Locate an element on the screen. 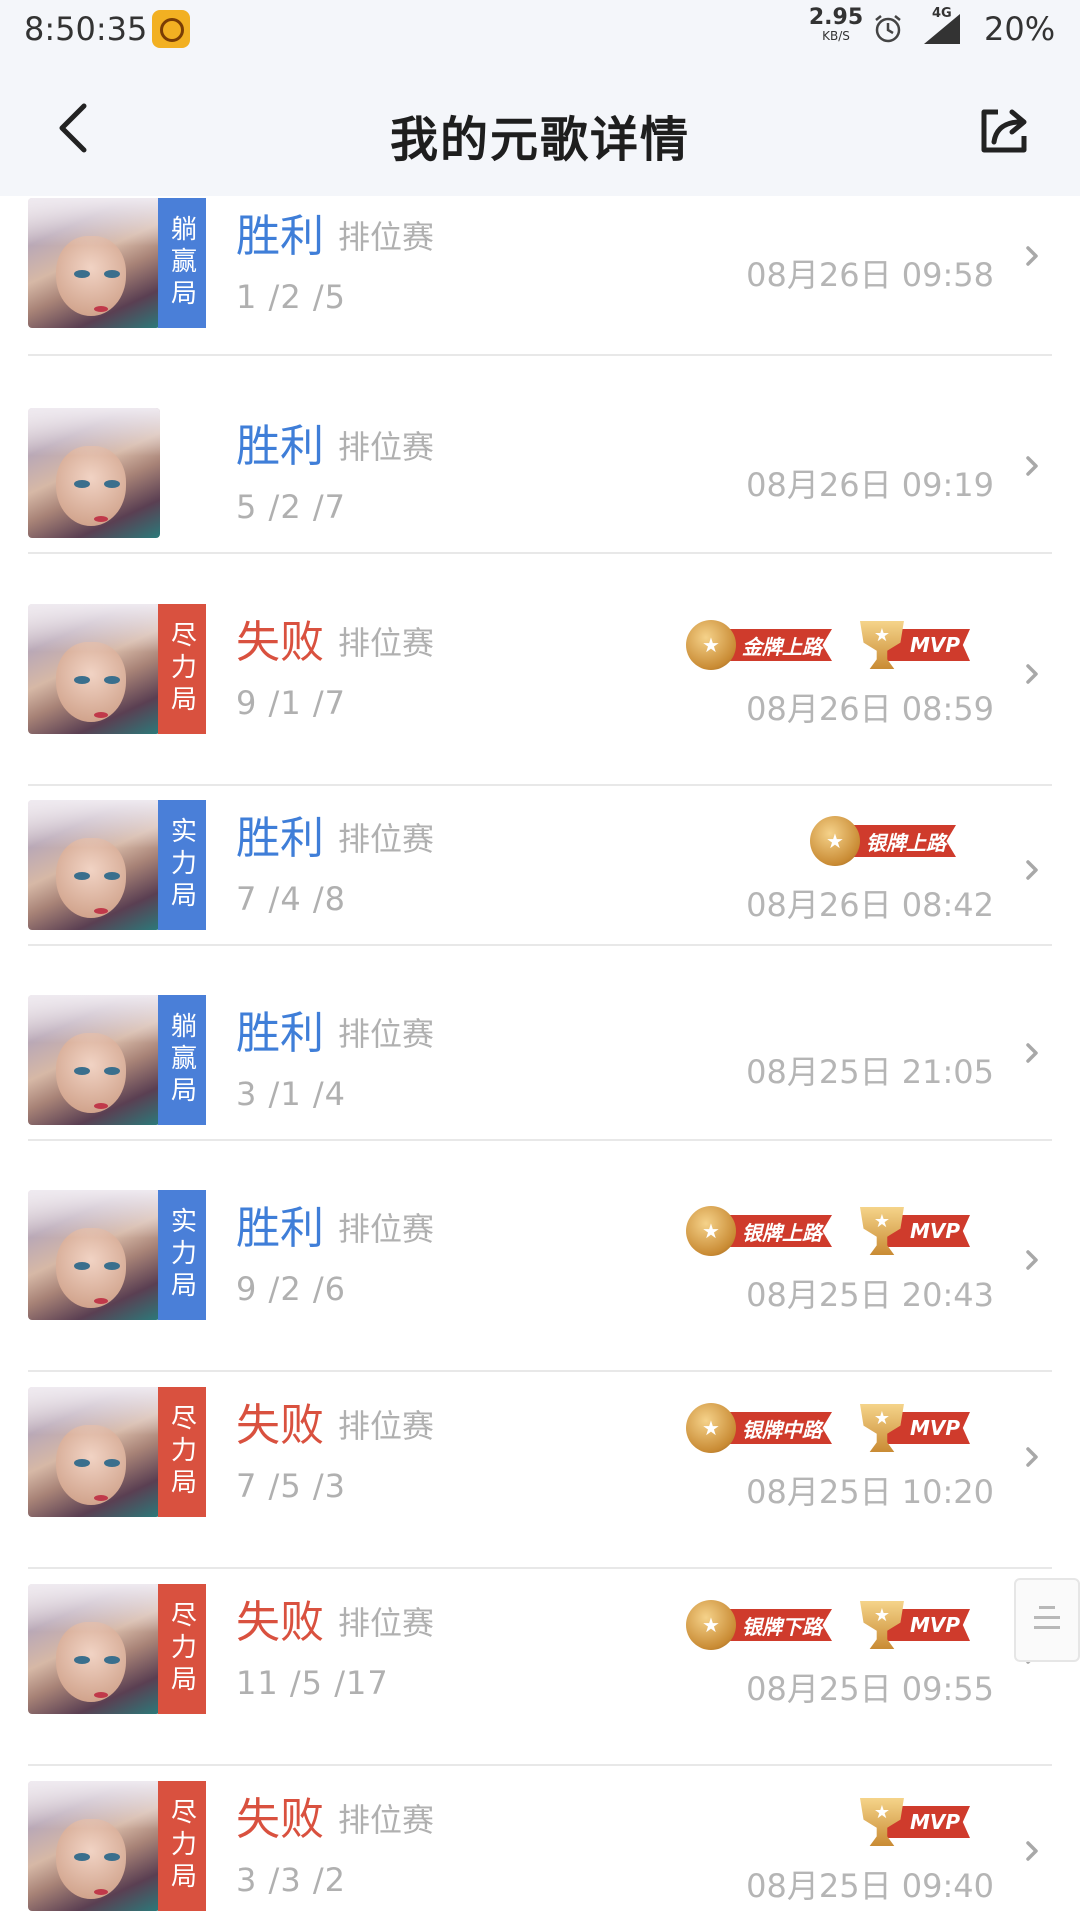  signal-icon is located at coordinates (942, 29).